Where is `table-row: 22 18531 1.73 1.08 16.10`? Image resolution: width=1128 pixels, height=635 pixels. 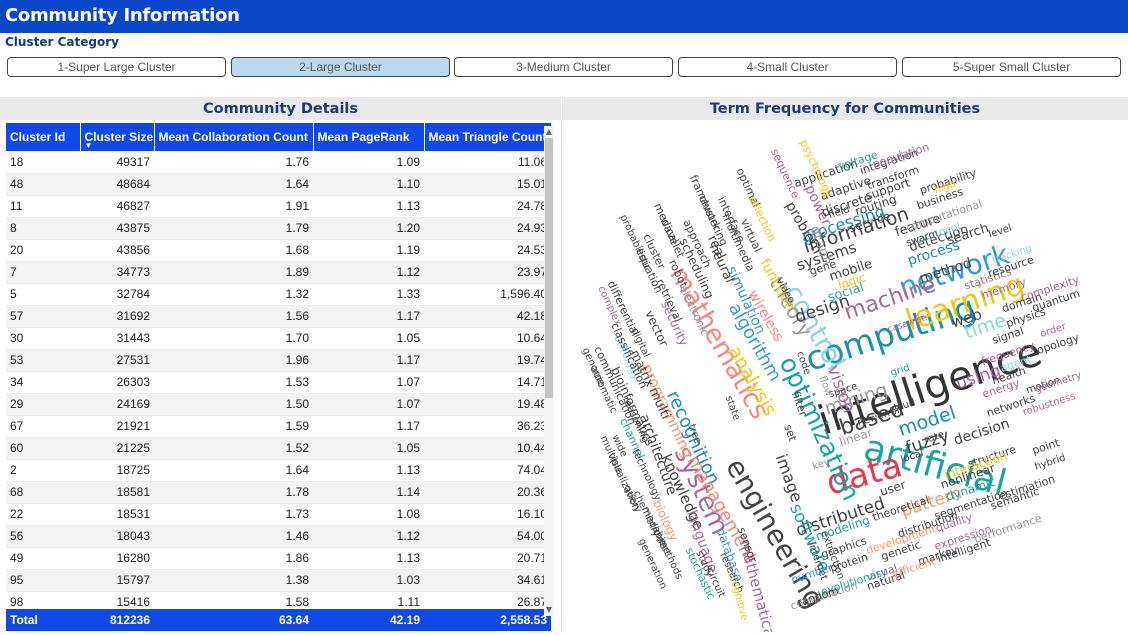 table-row: 22 18531 1.73 1.08 16.10 is located at coordinates (278, 514).